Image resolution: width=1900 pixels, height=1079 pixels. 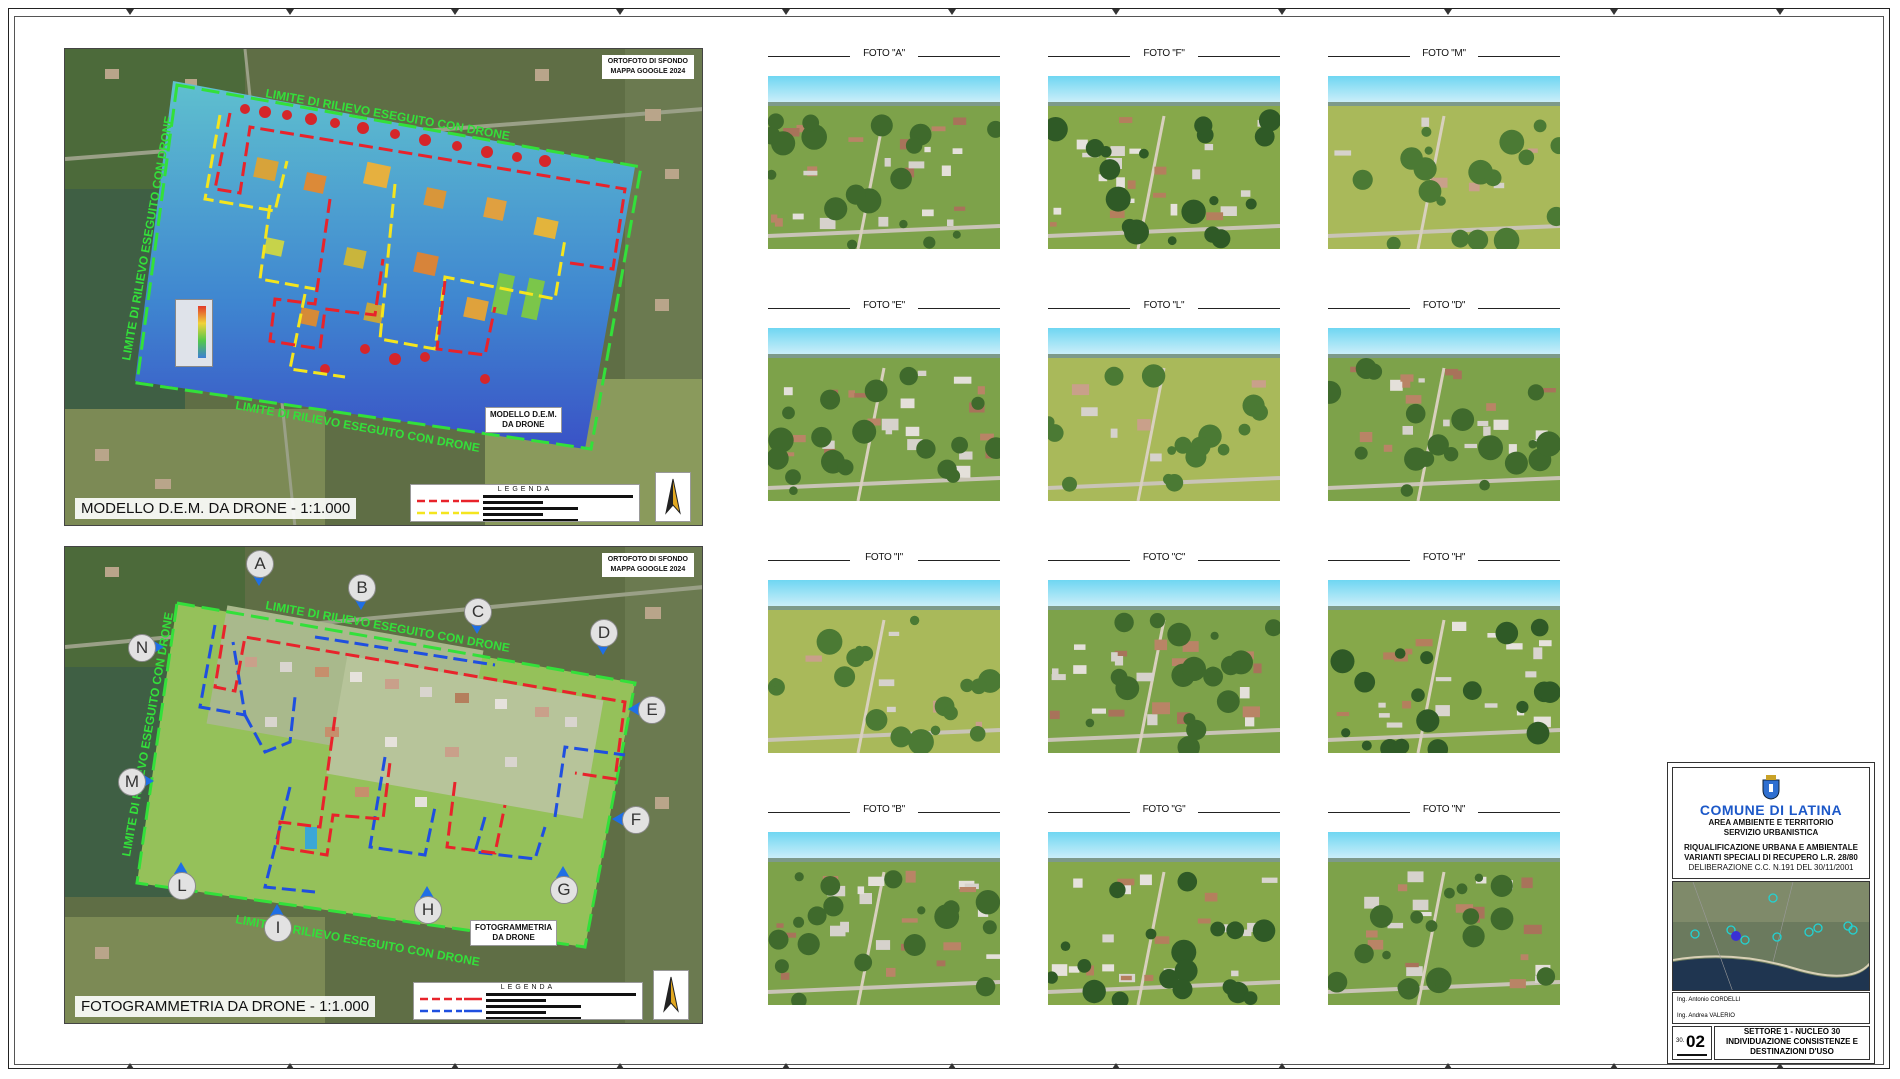 I want to click on dem-legend-swatches, so click(x=525, y=508).